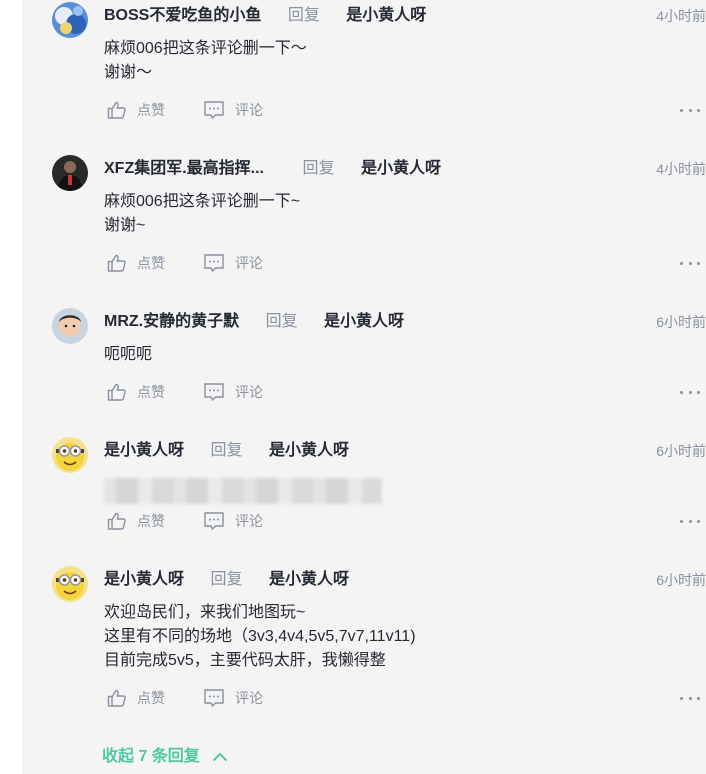  I want to click on collapse-label: 收起 7 条回复, so click(151, 756).